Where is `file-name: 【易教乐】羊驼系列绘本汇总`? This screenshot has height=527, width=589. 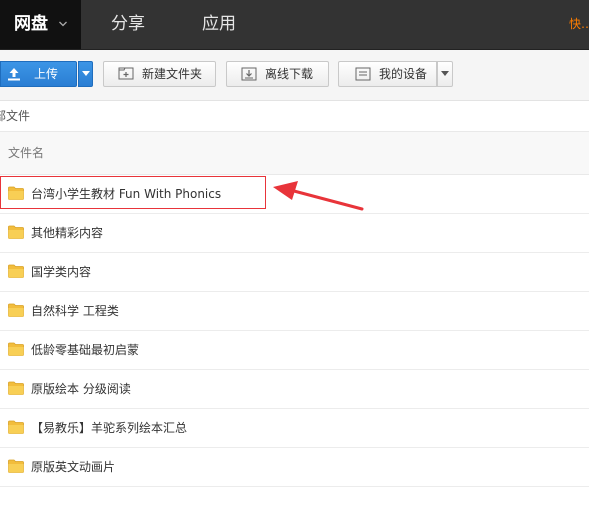
file-name: 【易教乐】羊驼系列绘本汇总 is located at coordinates (109, 428).